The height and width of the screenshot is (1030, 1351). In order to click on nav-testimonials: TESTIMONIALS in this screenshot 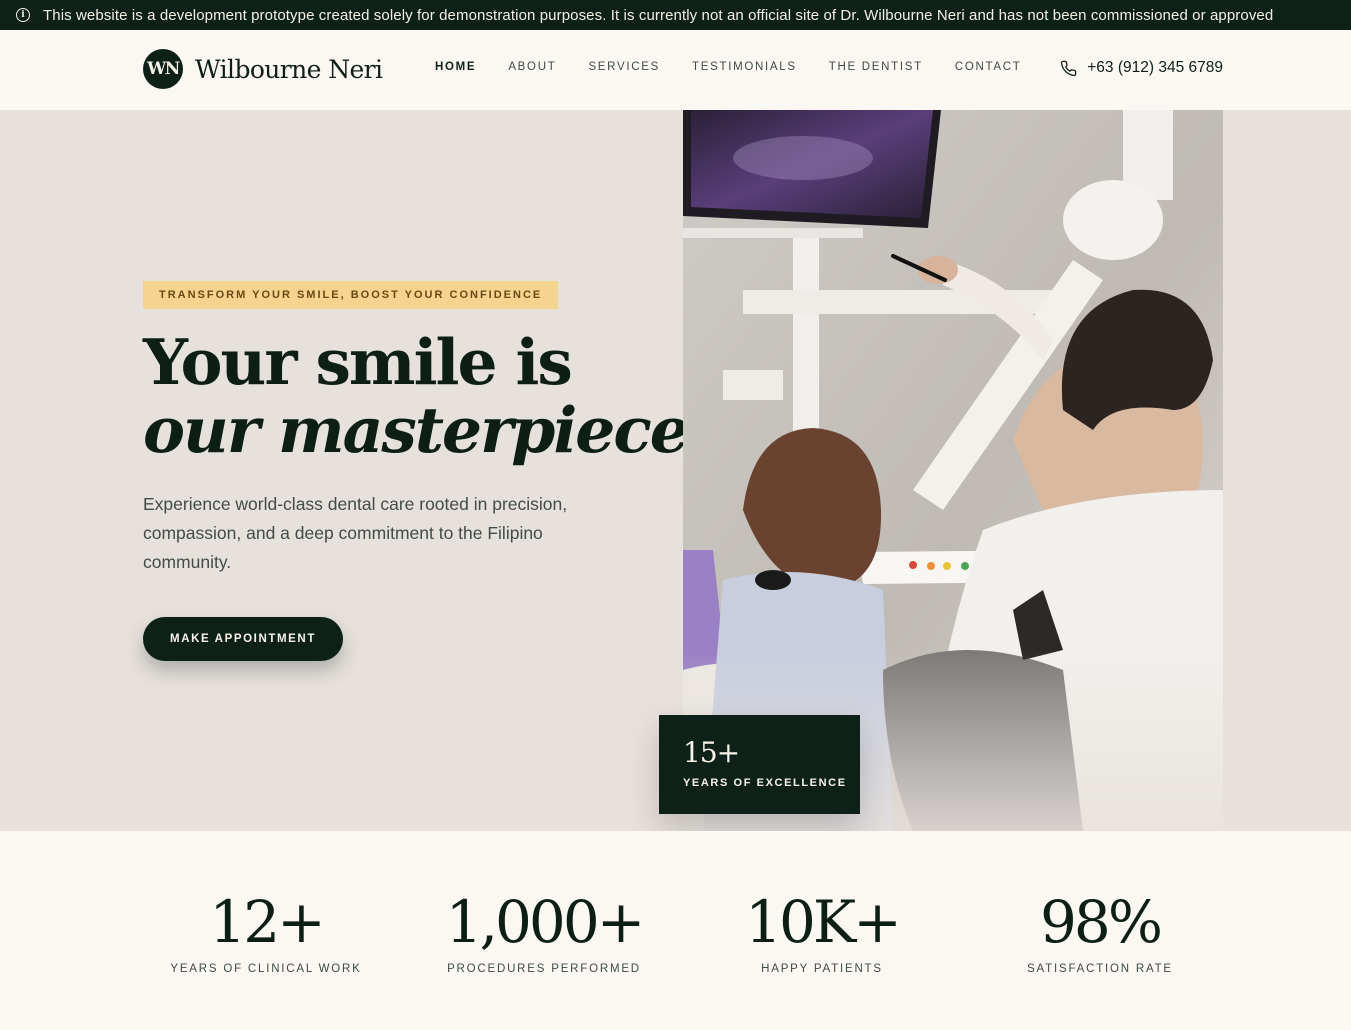, I will do `click(744, 67)`.